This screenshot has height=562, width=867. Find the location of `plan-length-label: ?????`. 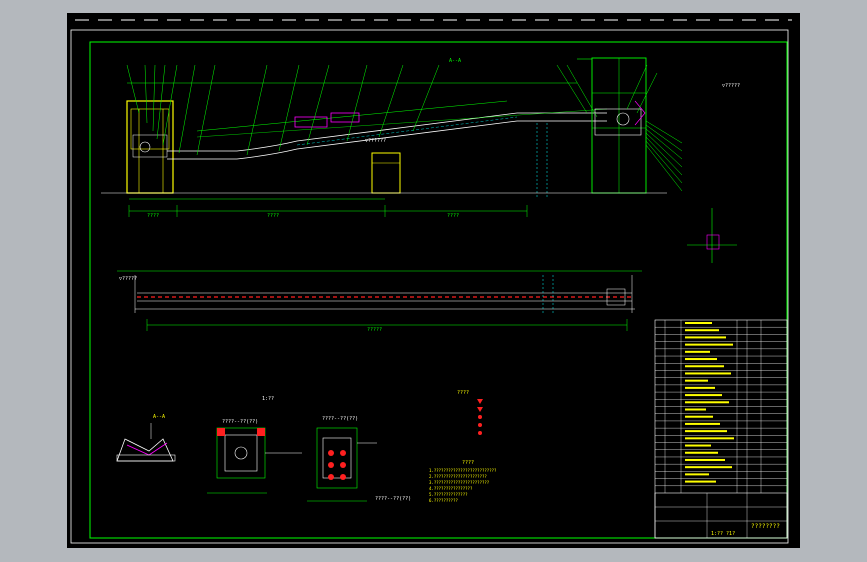

plan-length-label: ????? is located at coordinates (375, 330).